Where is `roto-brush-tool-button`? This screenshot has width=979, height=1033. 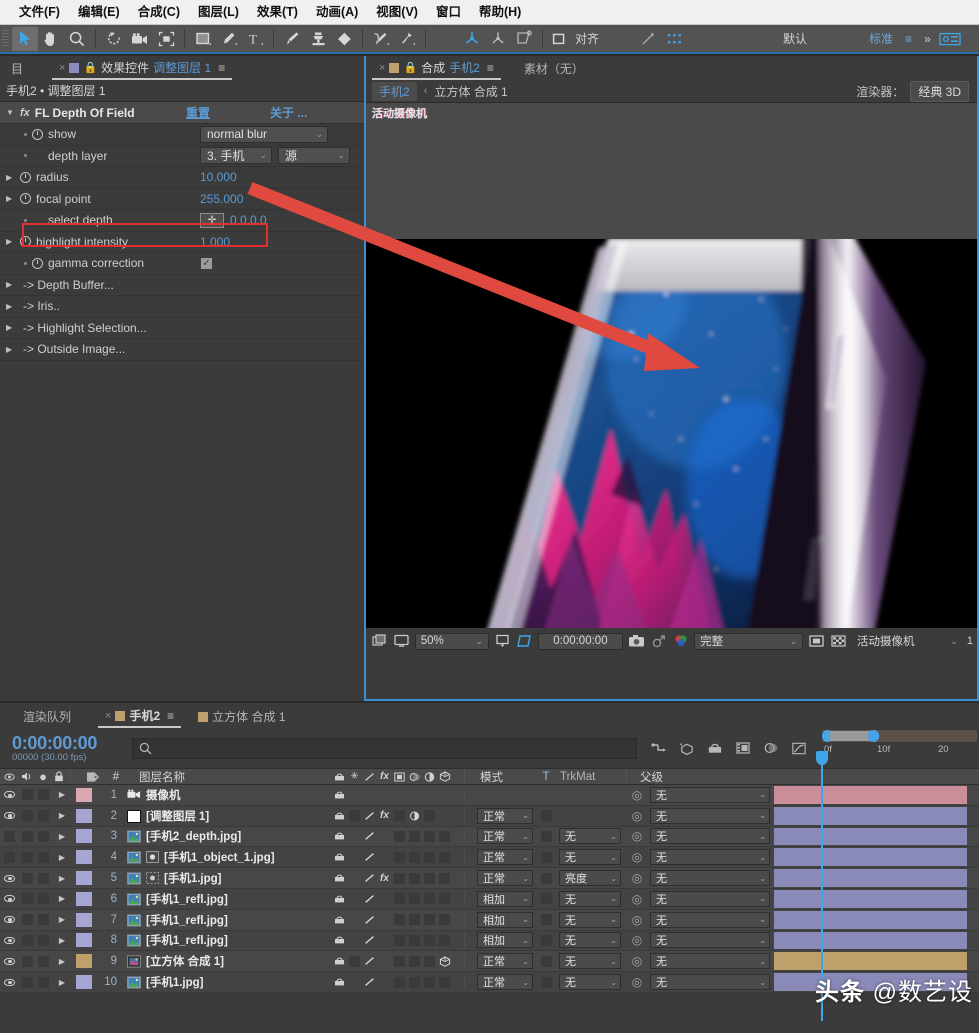
roto-brush-tool-button is located at coordinates (381, 39).